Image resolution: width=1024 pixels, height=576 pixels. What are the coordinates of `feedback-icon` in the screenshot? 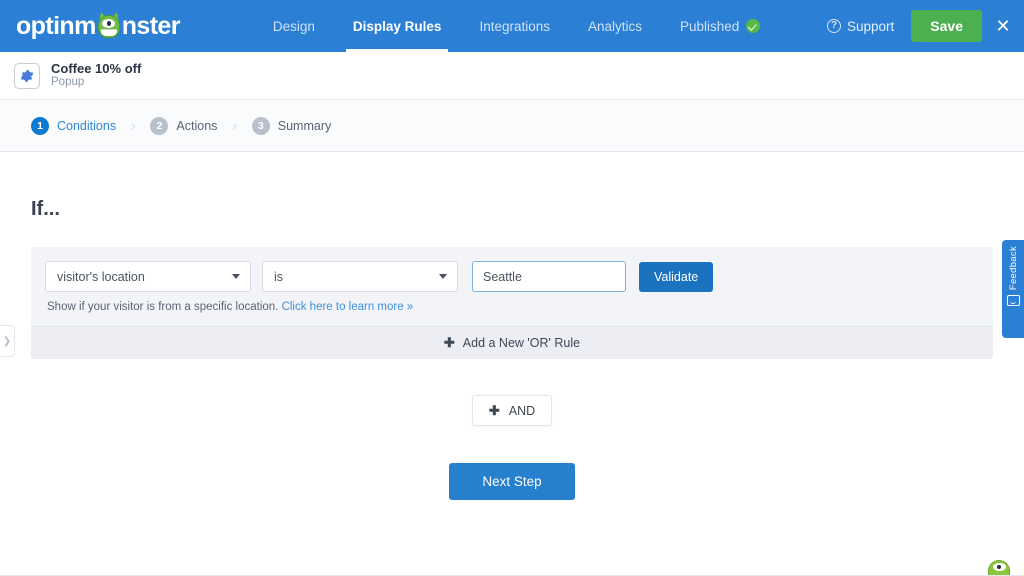 It's located at (1013, 301).